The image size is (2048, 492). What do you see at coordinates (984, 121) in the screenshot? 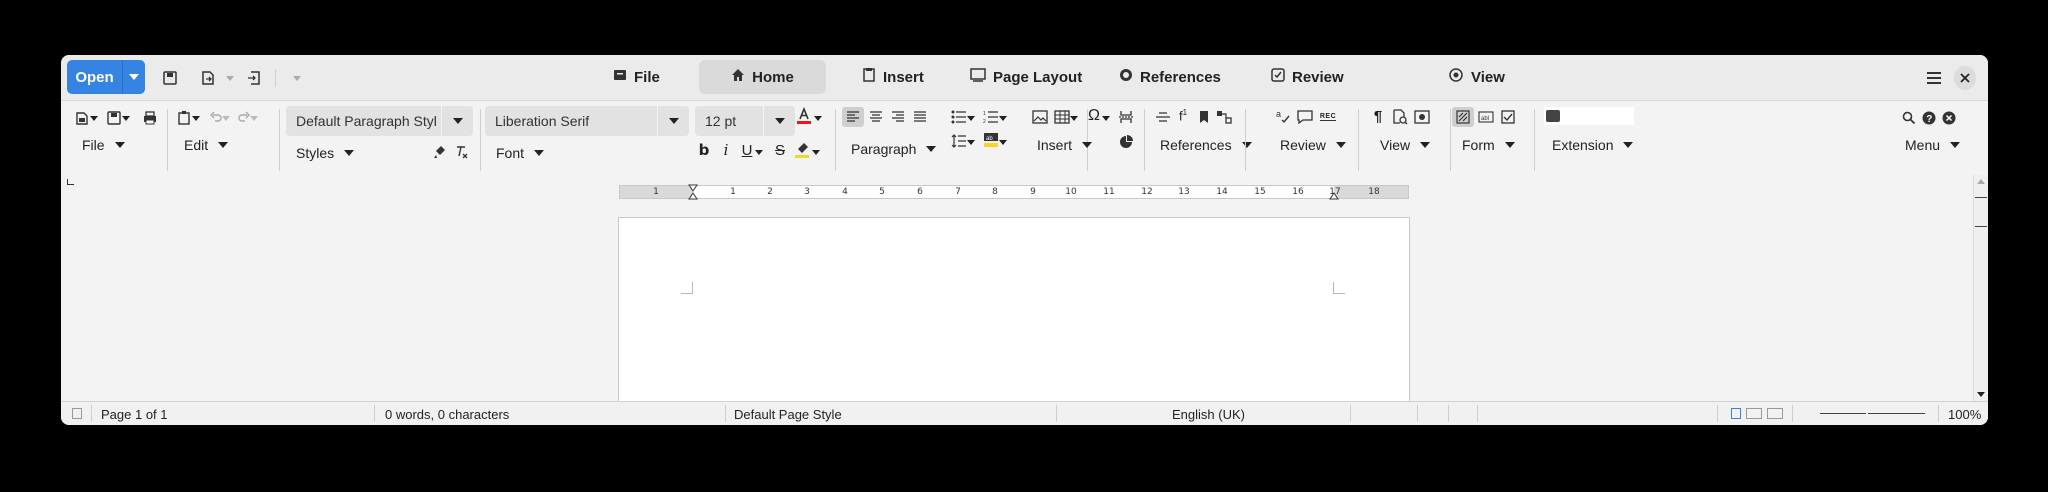
I see `svg-text: 2` at bounding box center [984, 121].